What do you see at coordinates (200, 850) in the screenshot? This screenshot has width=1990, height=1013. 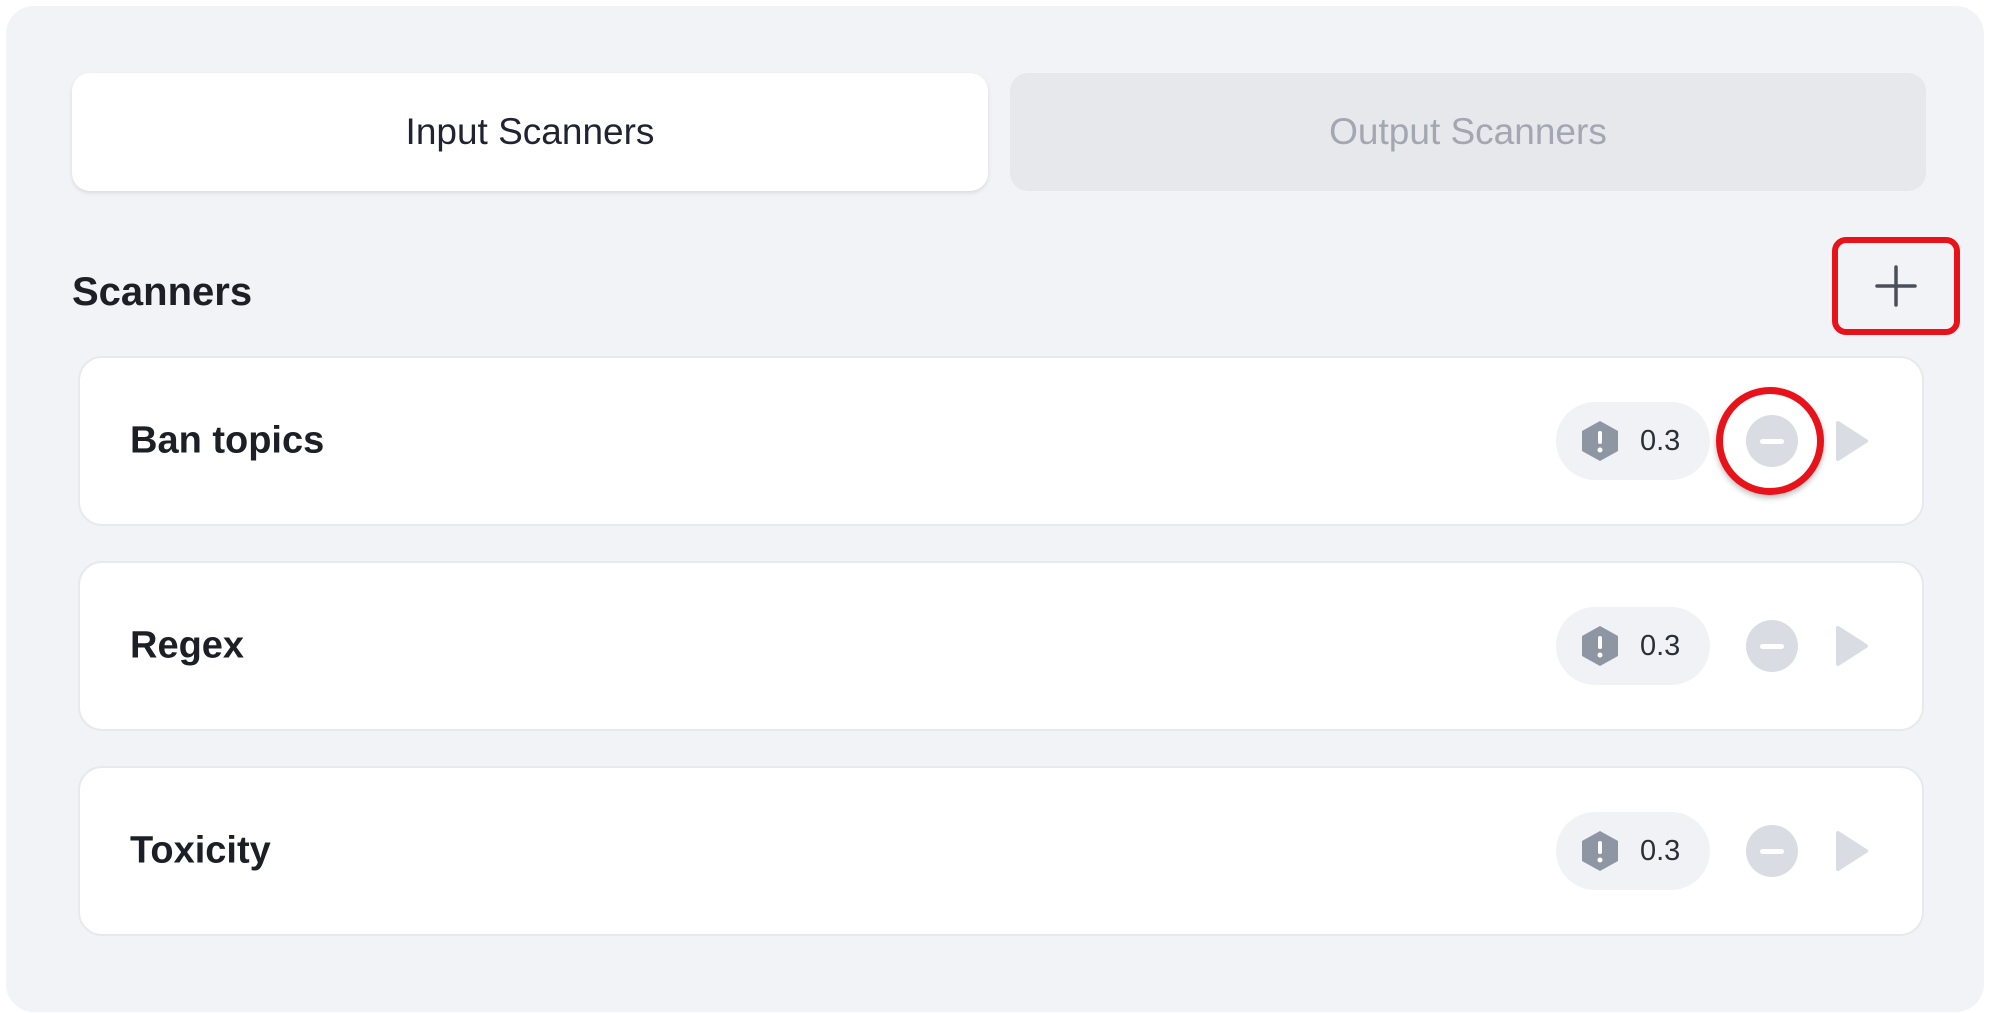 I see `scanner-name: Toxicity` at bounding box center [200, 850].